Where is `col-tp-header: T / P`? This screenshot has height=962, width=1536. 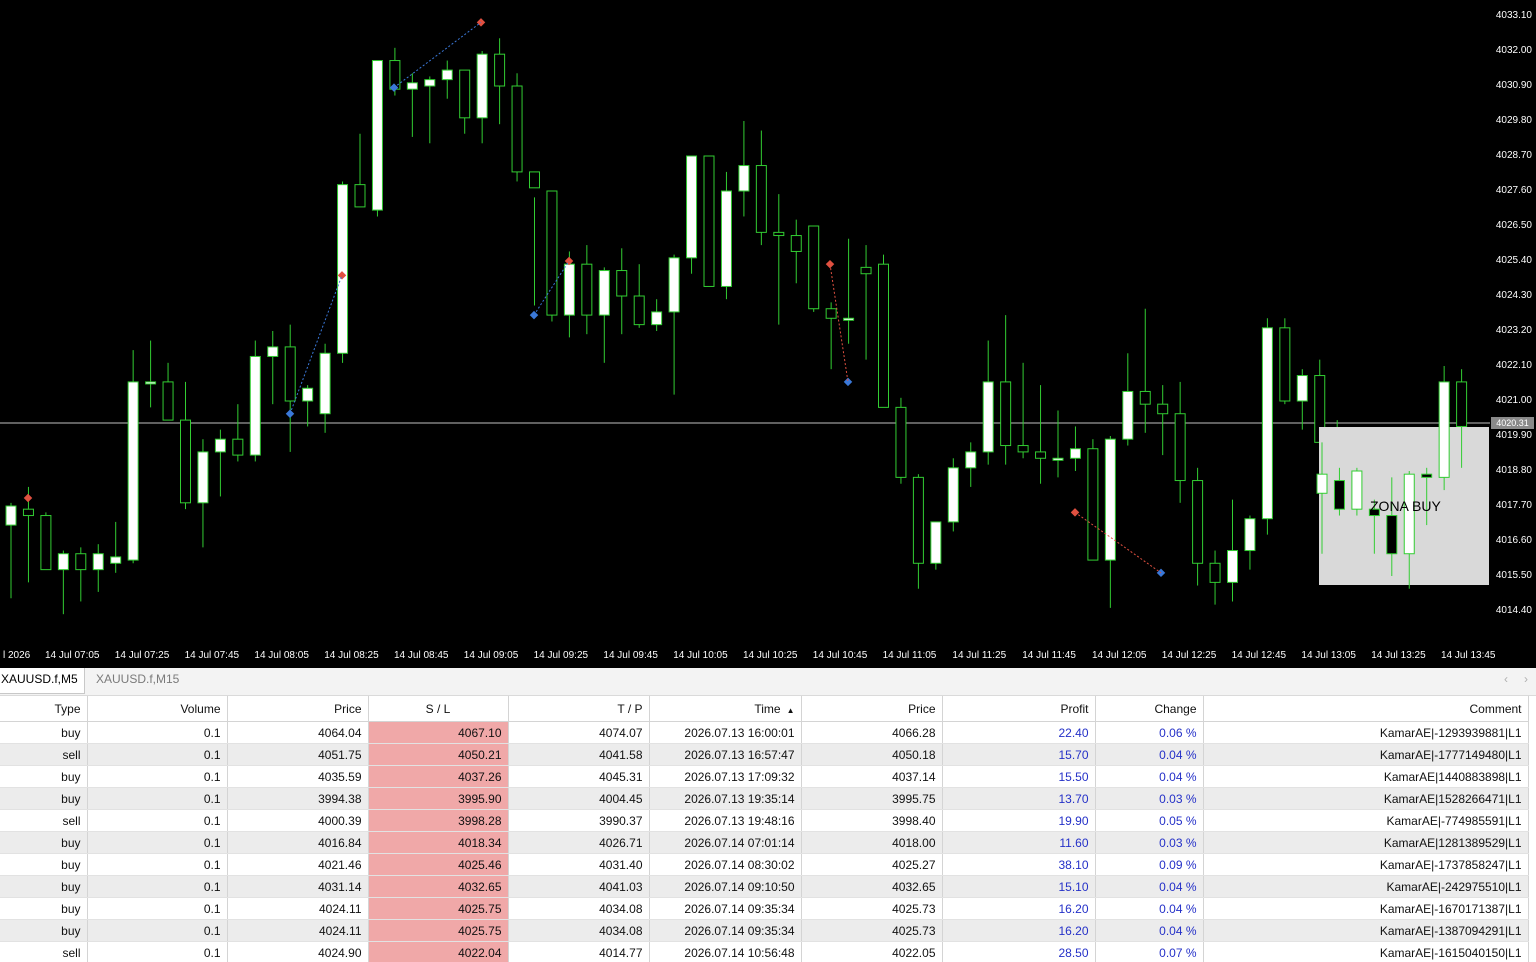
col-tp-header: T / P is located at coordinates (579, 709).